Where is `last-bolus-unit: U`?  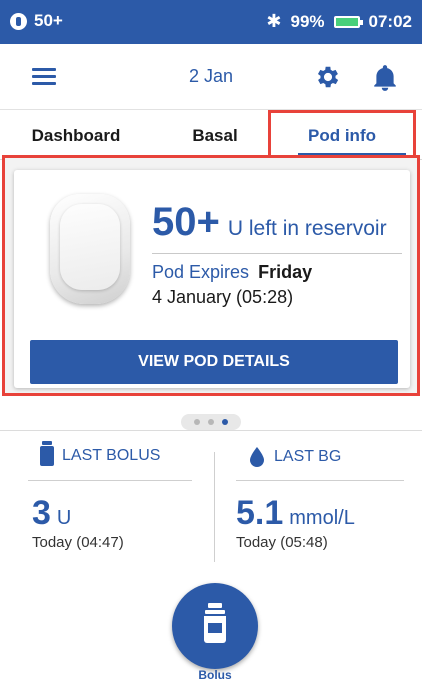 last-bolus-unit: U is located at coordinates (64, 518).